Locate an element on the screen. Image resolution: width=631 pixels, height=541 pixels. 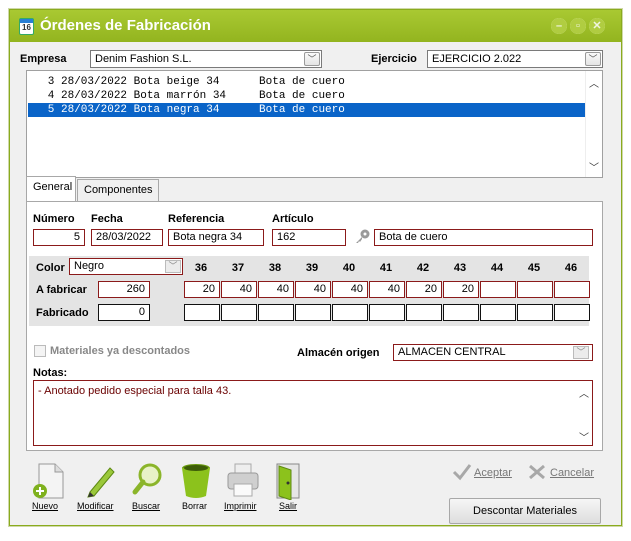
pencil-icon is located at coordinates (100, 480).